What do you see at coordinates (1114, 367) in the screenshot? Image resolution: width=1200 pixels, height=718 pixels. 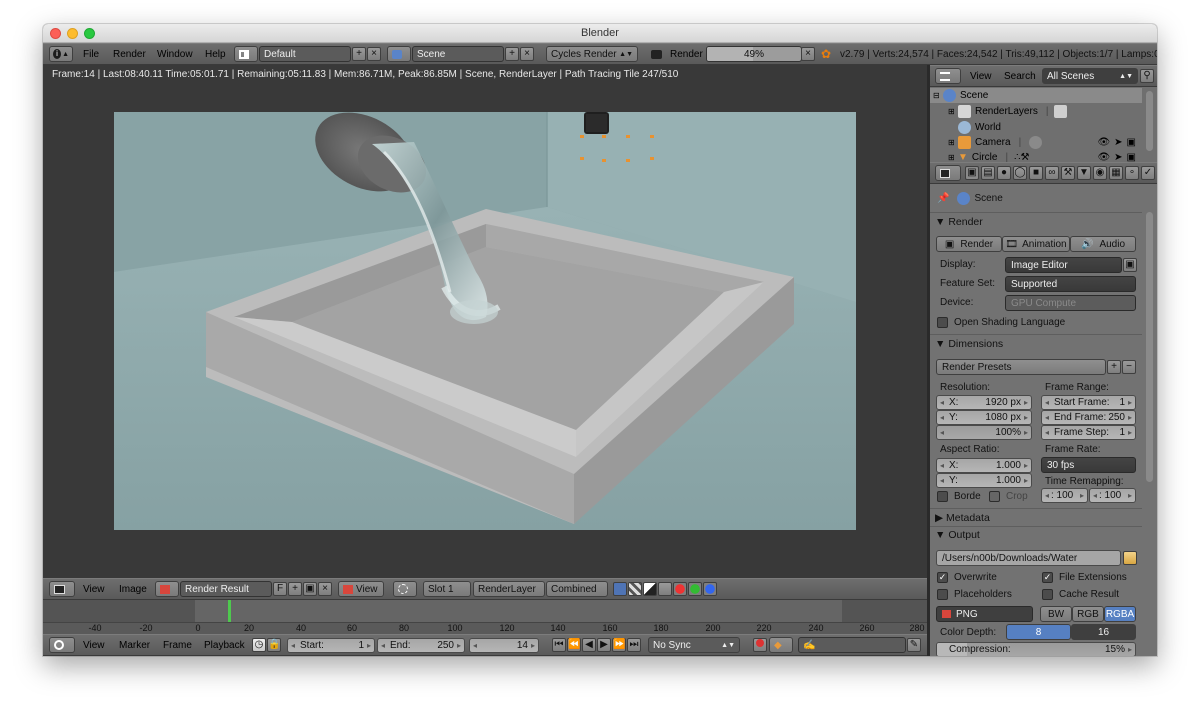 I see `add-preset-button: +` at bounding box center [1114, 367].